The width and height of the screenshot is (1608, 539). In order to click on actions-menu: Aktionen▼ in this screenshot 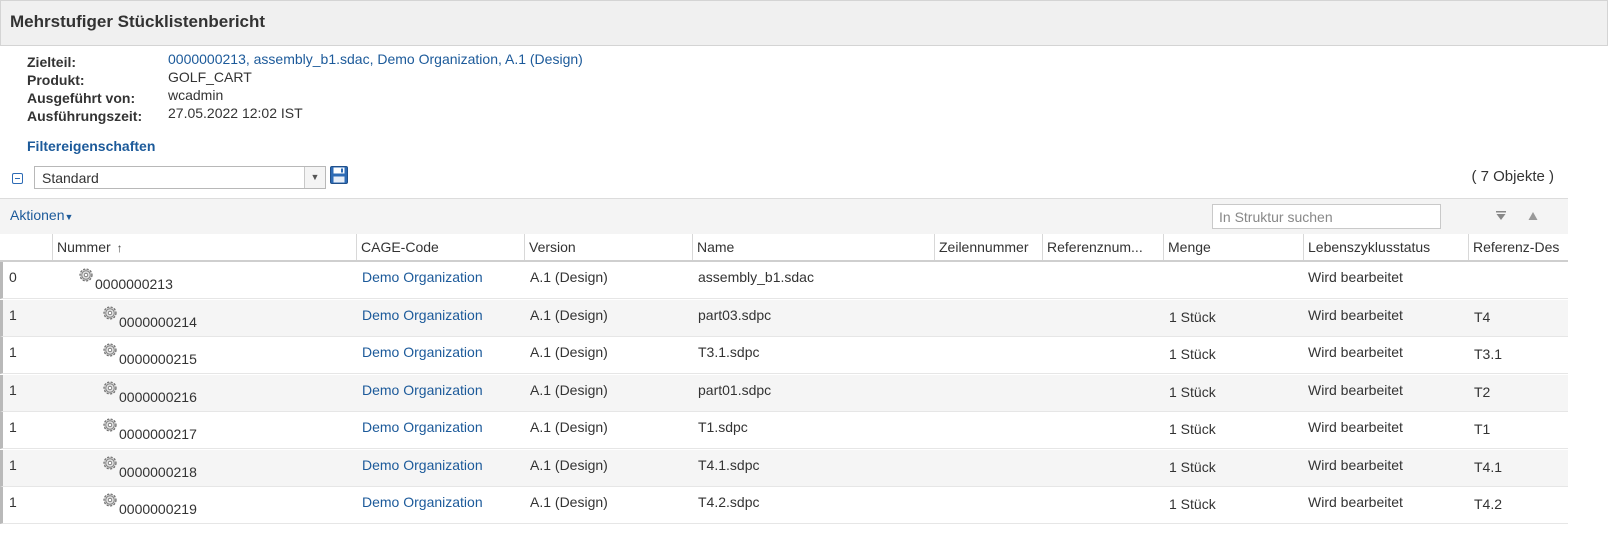, I will do `click(41, 215)`.